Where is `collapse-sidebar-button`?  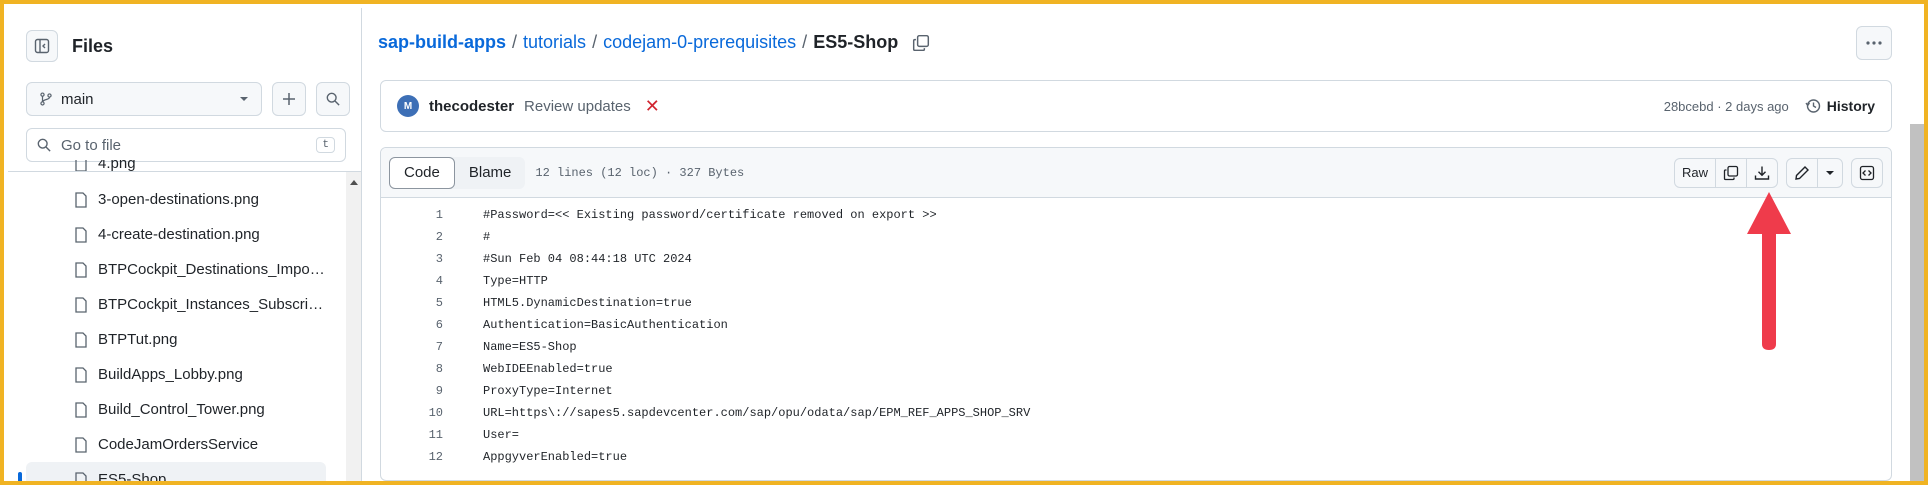
collapse-sidebar-button is located at coordinates (42, 46).